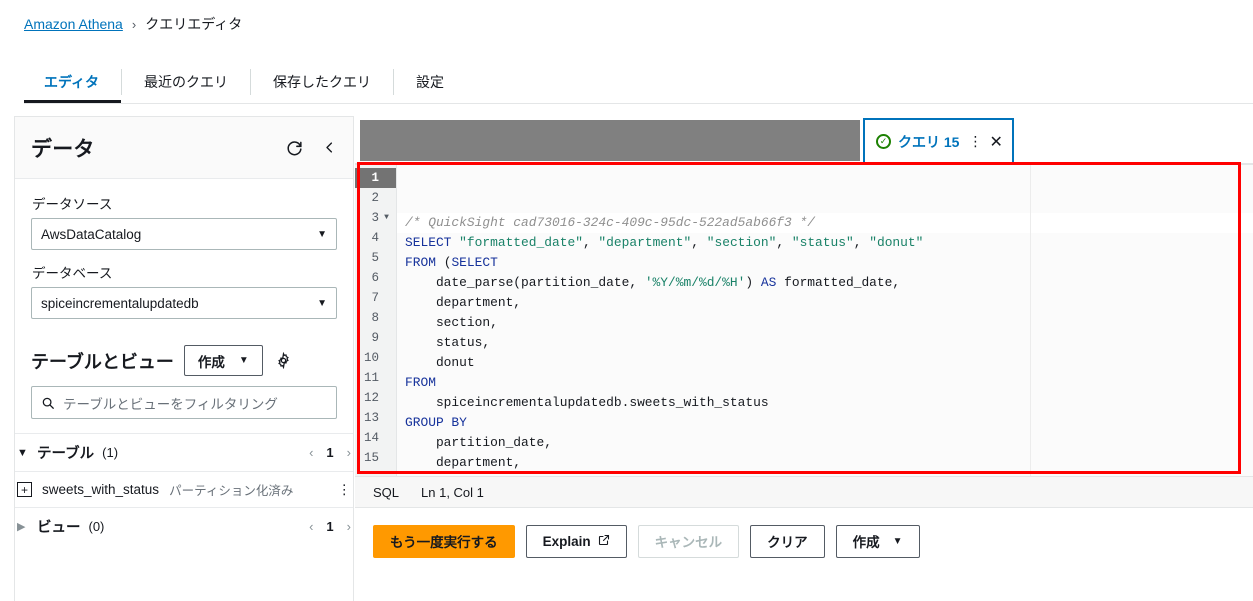 The image size is (1253, 601). I want to click on fold-toggle-icon: ▼, so click(386, 218).